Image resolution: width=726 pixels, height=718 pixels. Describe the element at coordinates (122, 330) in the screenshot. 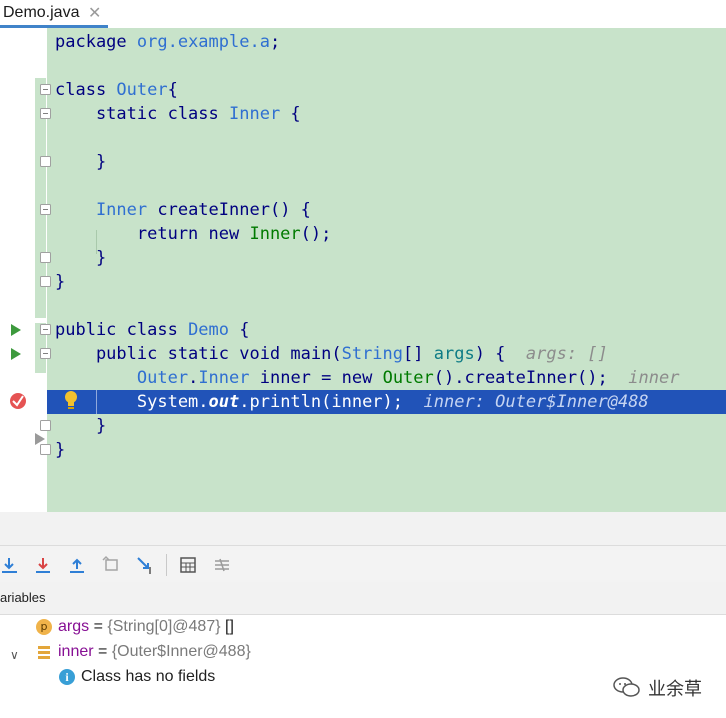

I see `keyword: public class` at that location.